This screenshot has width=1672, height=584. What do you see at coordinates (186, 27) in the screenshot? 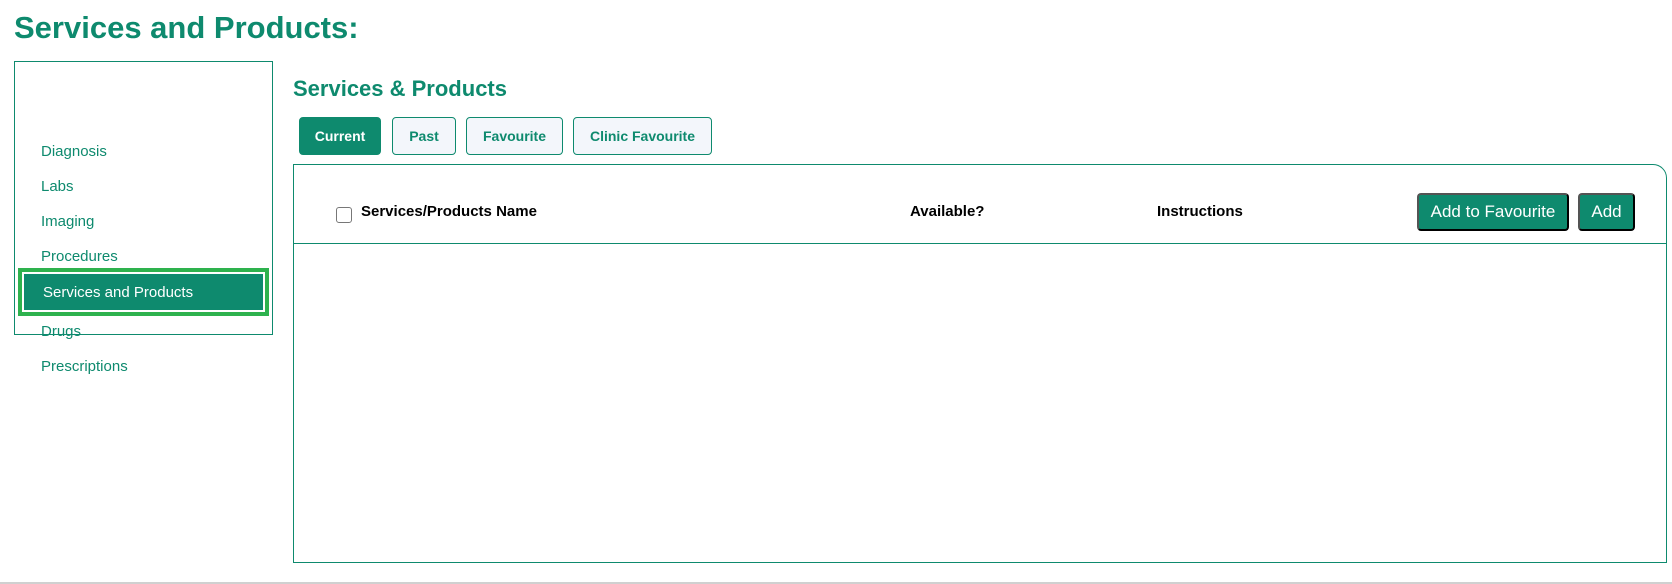
I see `page-title: Services and Products:` at bounding box center [186, 27].